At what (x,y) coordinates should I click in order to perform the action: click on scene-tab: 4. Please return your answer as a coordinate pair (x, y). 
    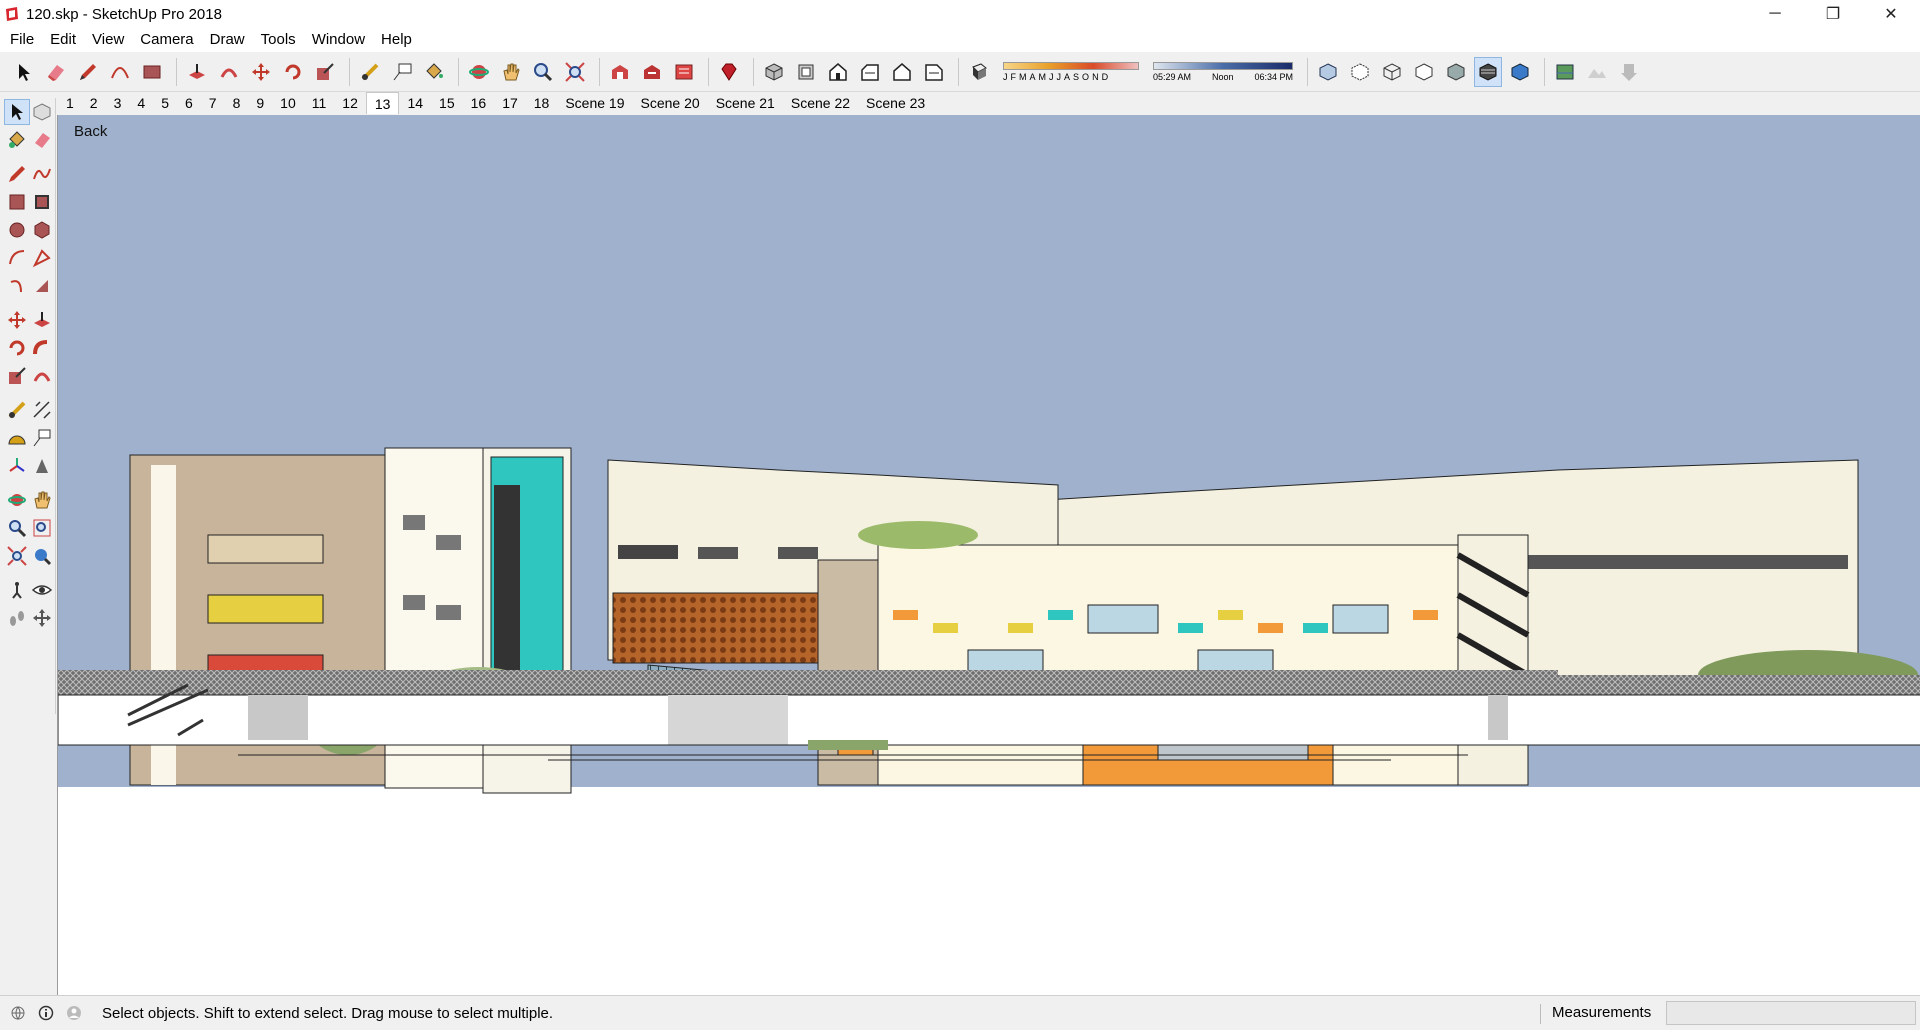
    Looking at the image, I should click on (141, 103).